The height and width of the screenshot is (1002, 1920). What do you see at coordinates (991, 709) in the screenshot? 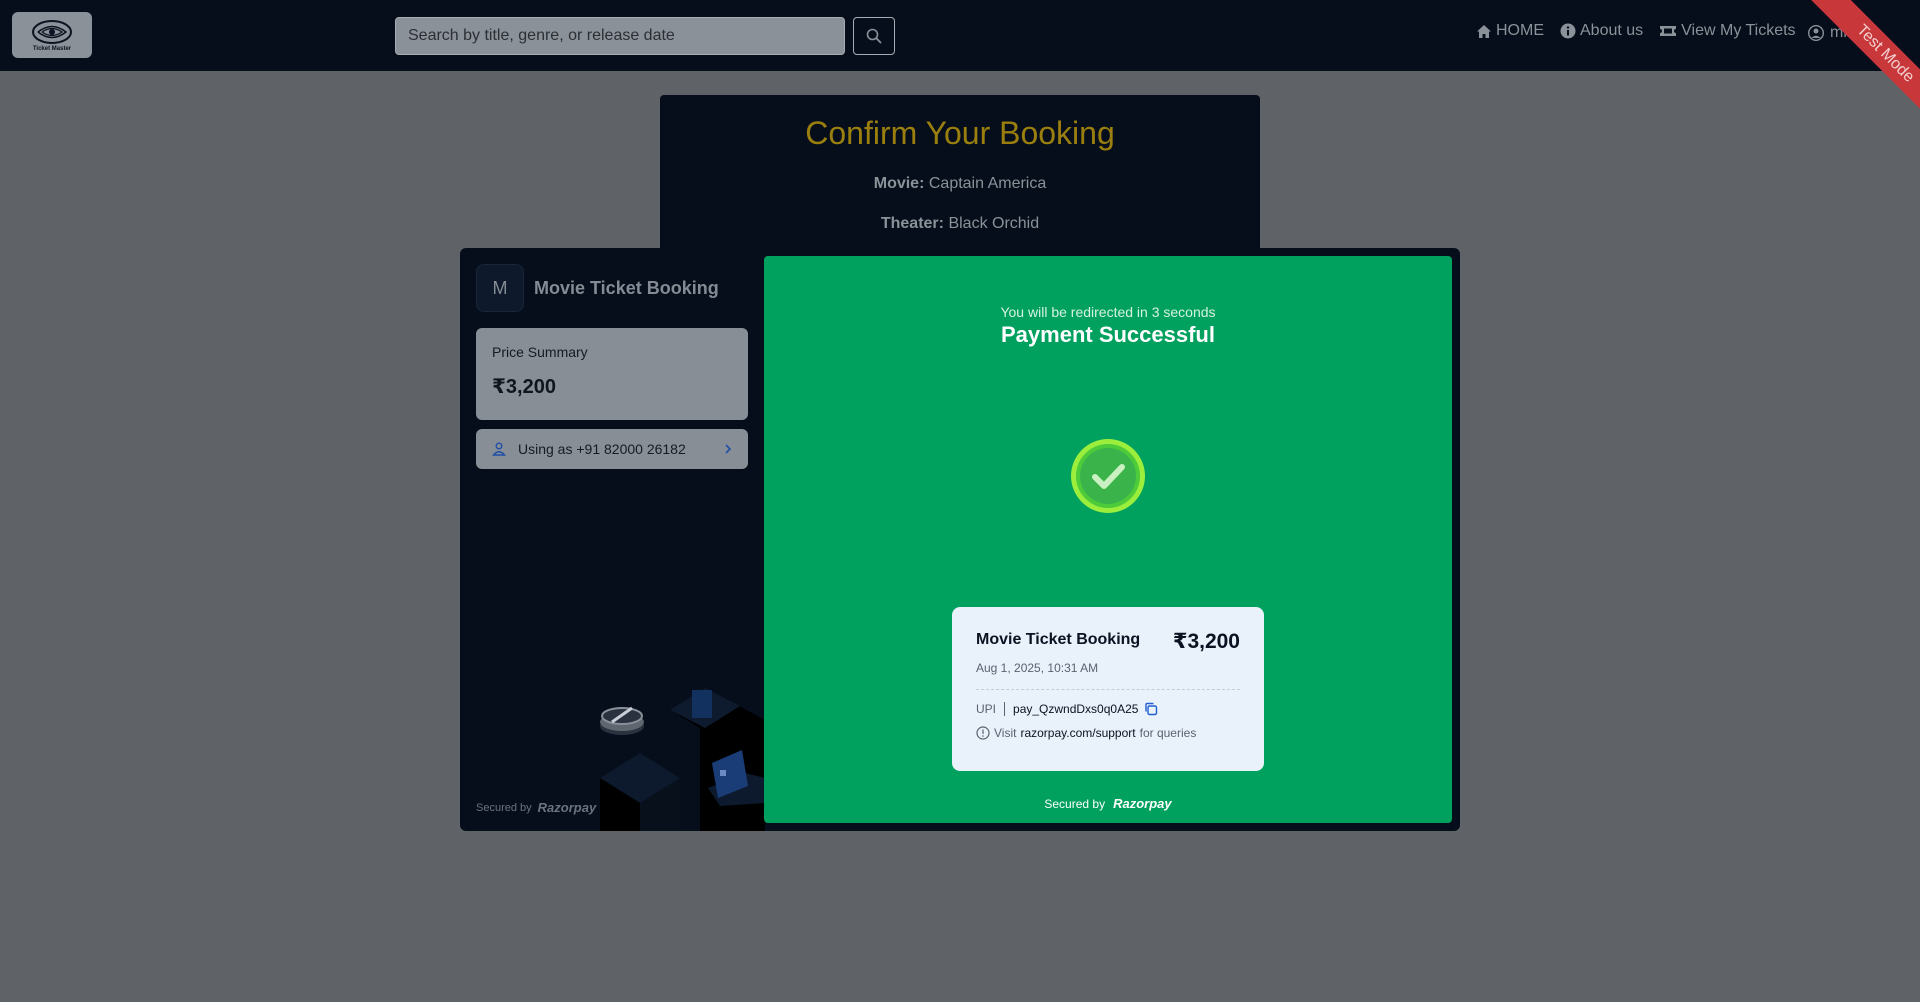
I see `payment-method: UPI` at bounding box center [991, 709].